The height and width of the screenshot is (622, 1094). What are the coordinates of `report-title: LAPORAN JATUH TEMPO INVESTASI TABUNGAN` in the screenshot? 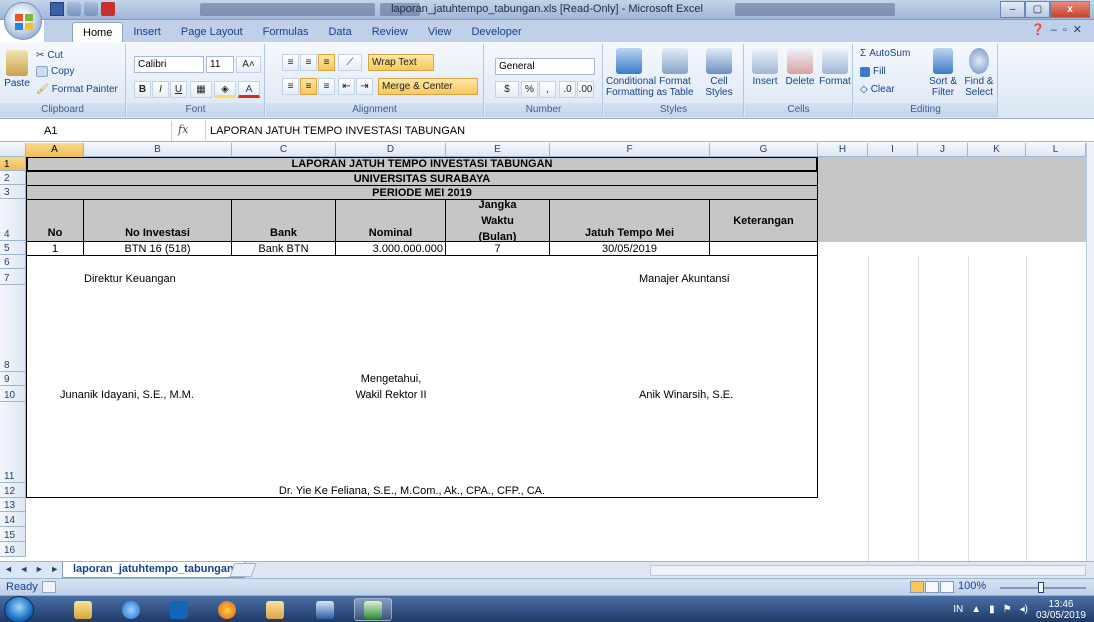 It's located at (422, 164).